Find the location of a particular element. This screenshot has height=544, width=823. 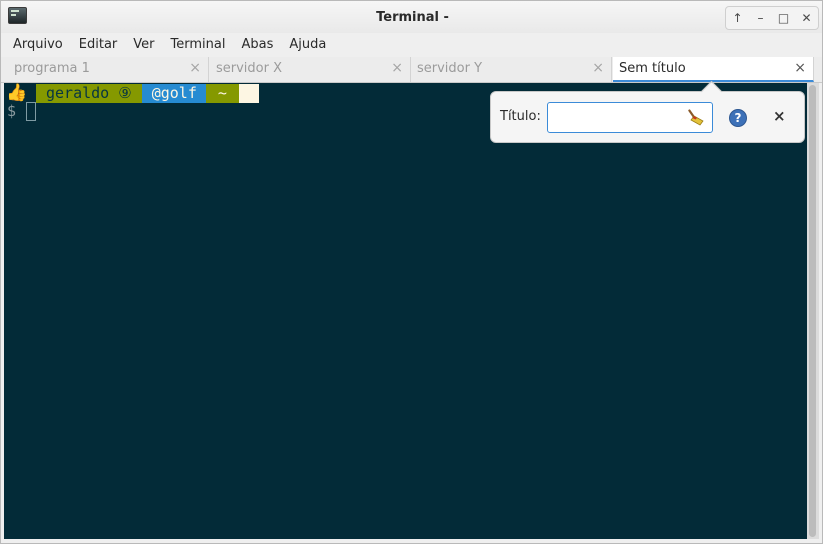

window-title: Terminal - is located at coordinates (412, 17).